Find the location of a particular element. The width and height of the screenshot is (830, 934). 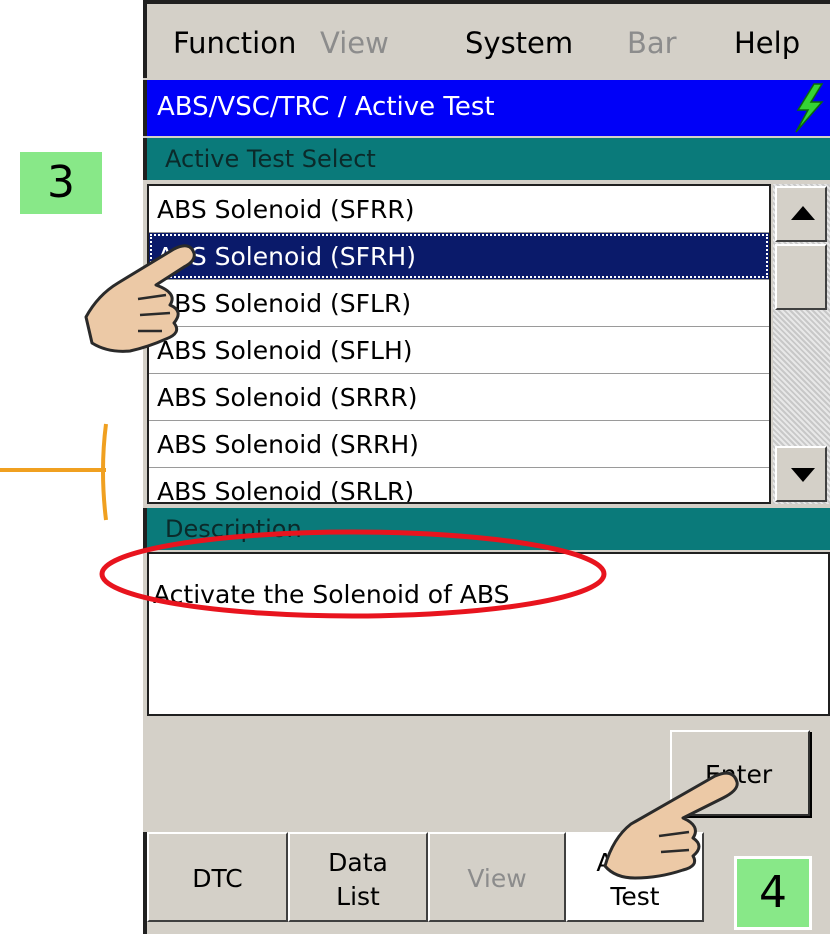

step-3-badge: 3 is located at coordinates (61, 183).